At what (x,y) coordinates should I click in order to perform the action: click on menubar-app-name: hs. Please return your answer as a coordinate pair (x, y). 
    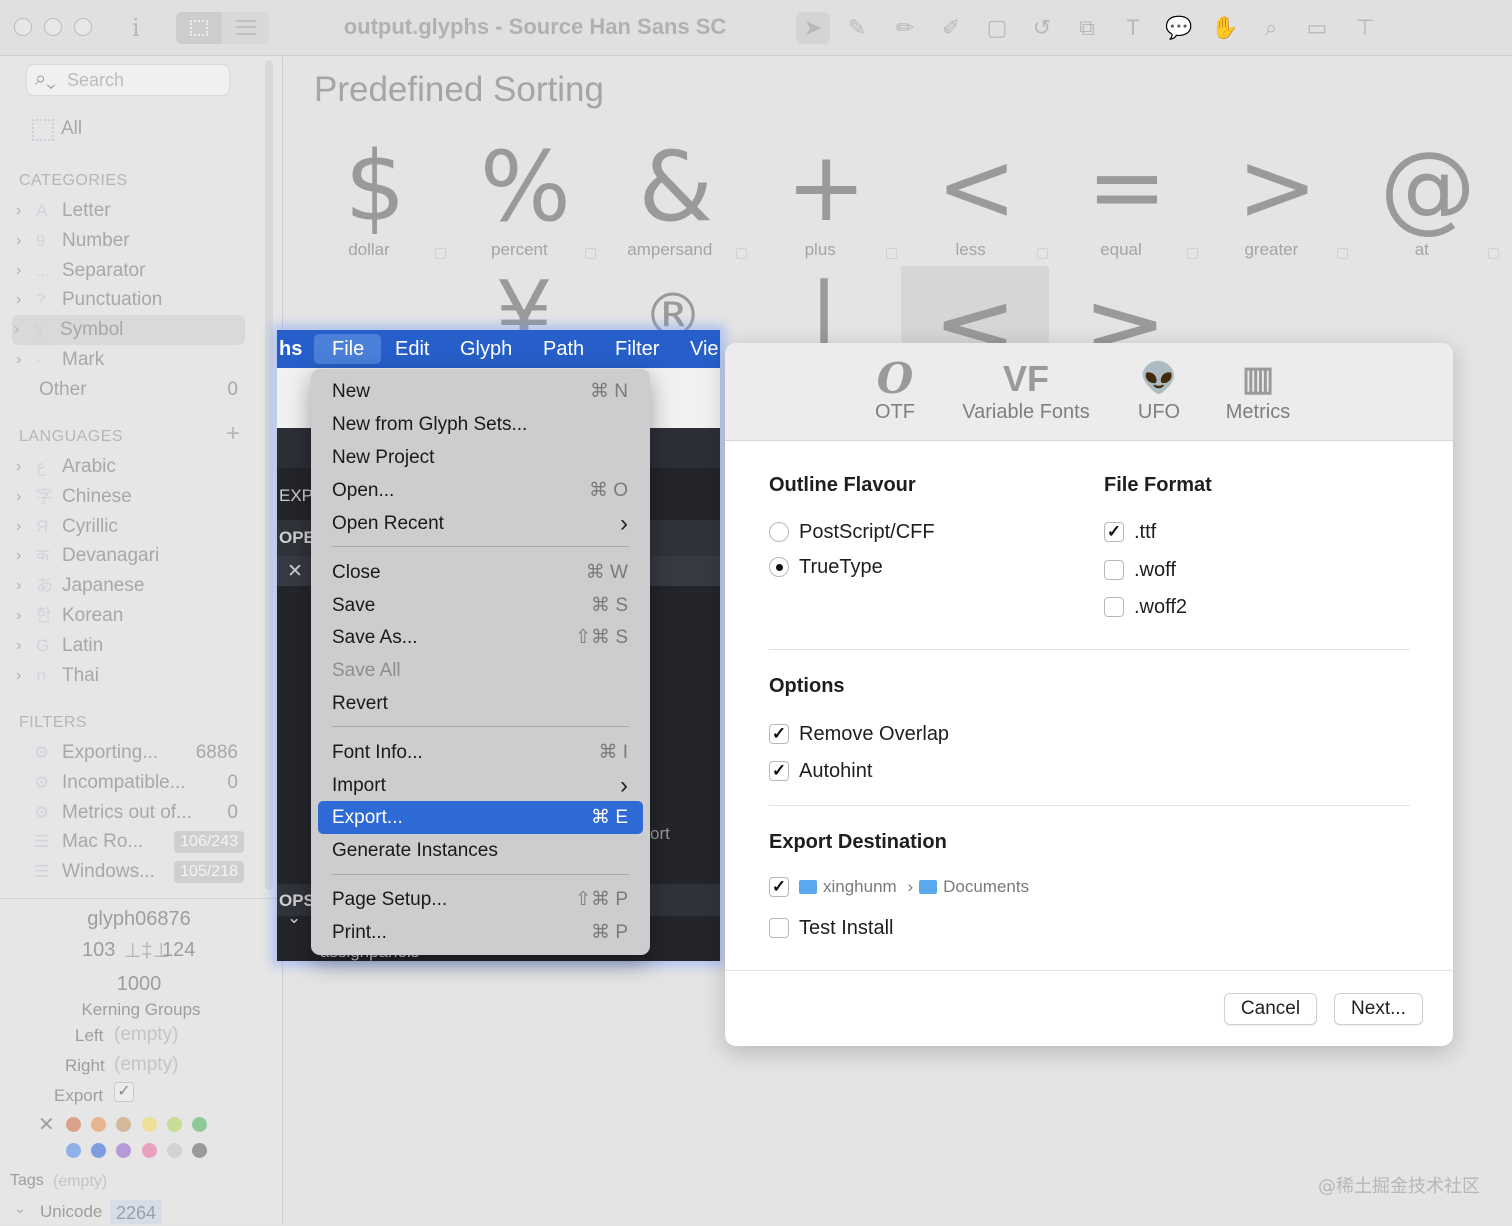
    Looking at the image, I should click on (290, 349).